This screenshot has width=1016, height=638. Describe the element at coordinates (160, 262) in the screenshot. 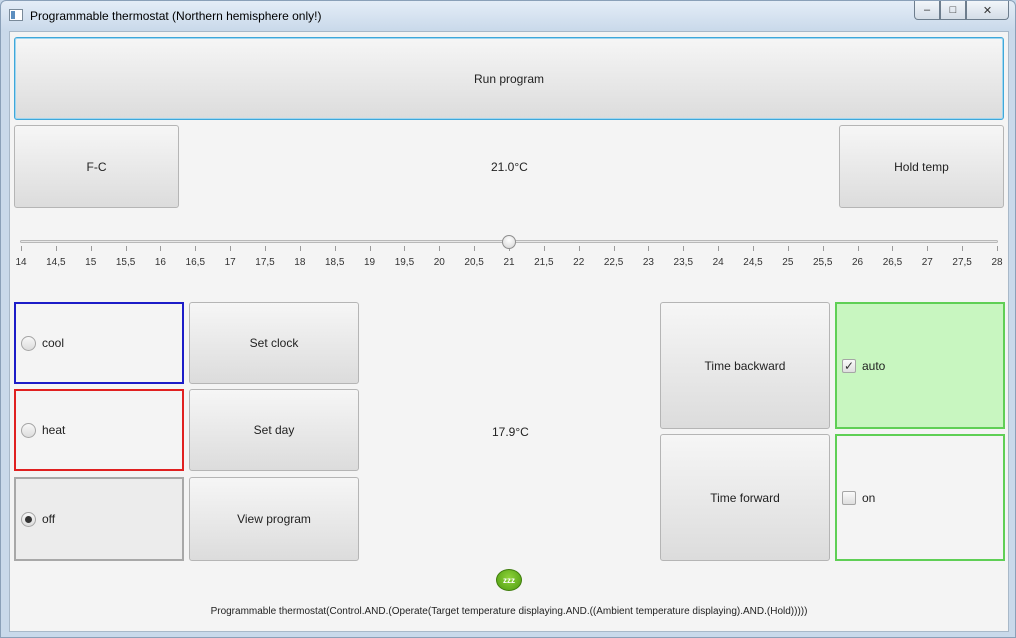

I see `slider-tick-label: 16` at that location.